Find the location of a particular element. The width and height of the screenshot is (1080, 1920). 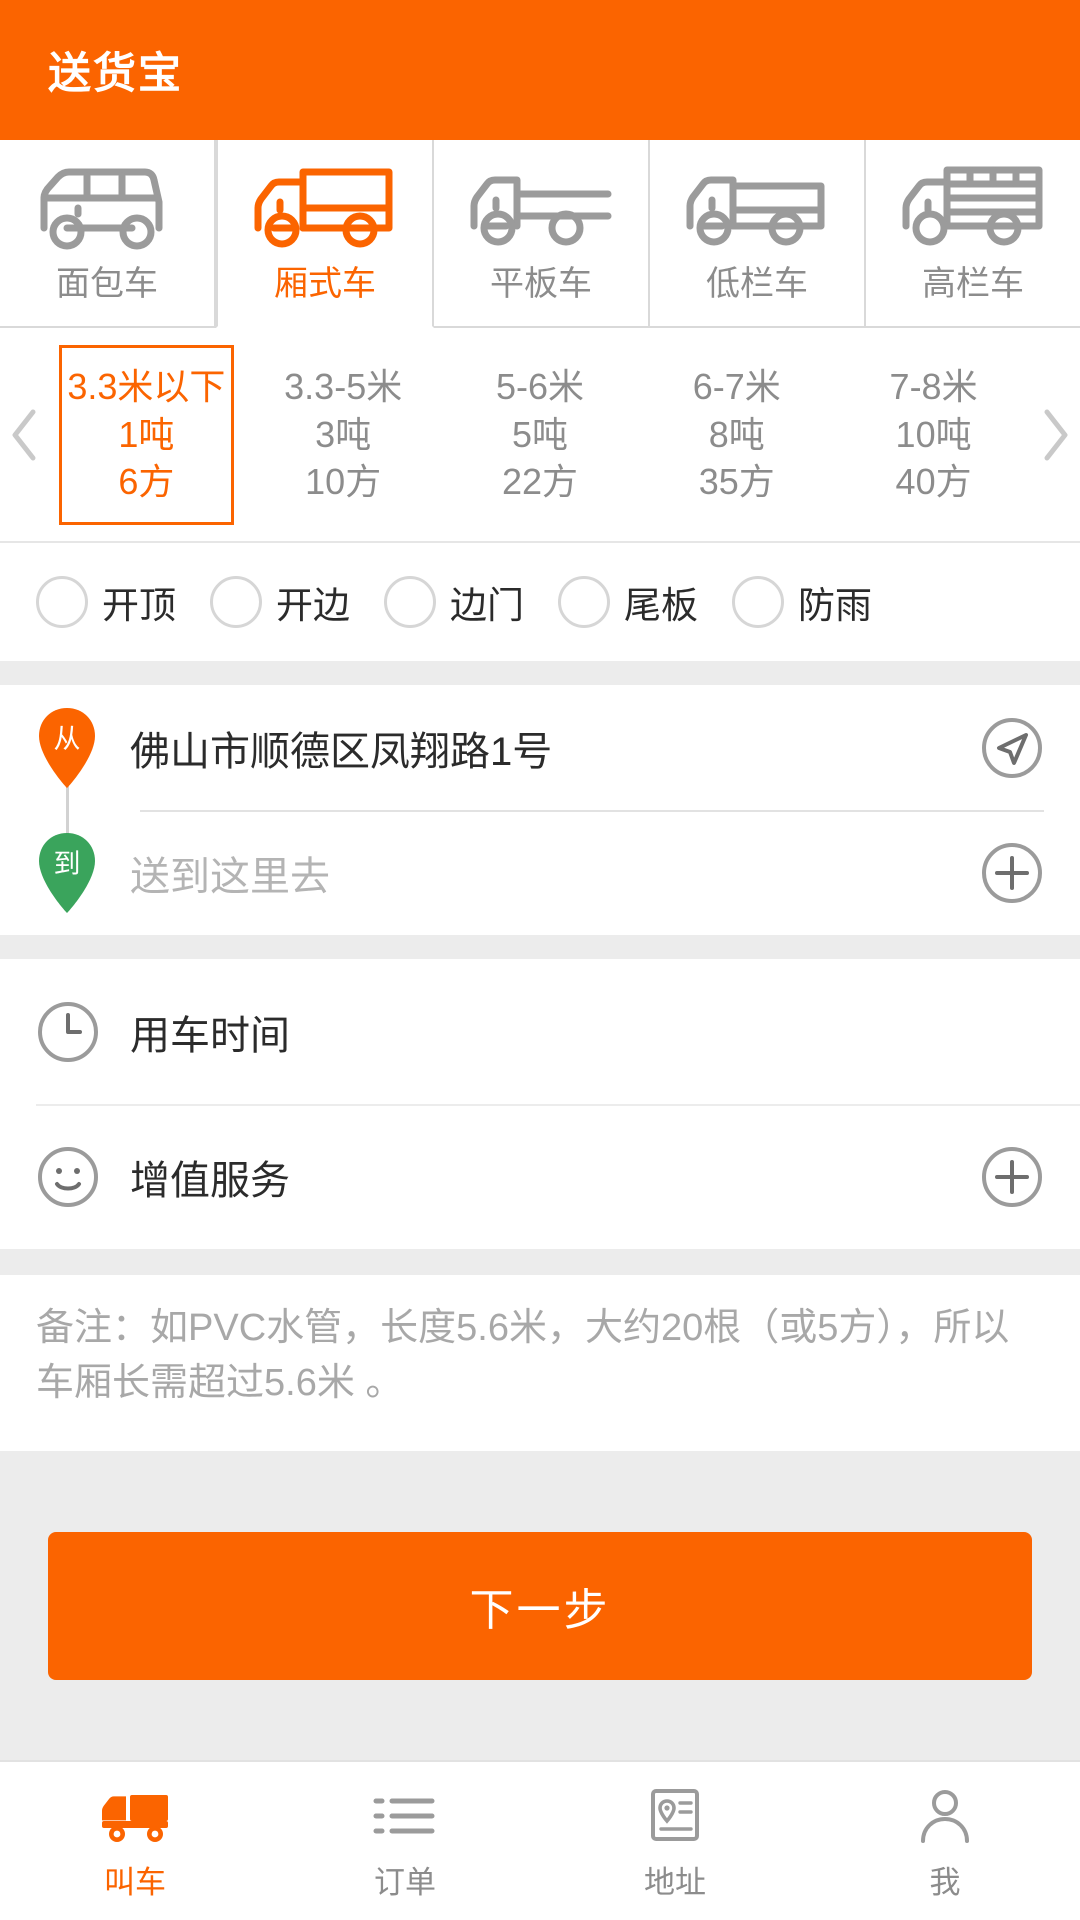

size-weight: 10吨 is located at coordinates (933, 434).